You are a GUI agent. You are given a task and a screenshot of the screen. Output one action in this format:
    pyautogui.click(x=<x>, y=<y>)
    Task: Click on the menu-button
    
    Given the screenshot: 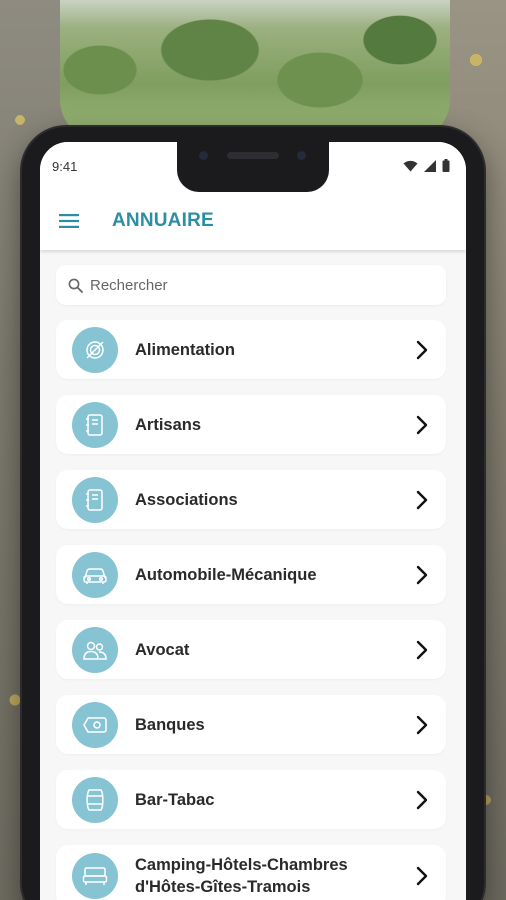 What is the action you would take?
    pyautogui.click(x=69, y=221)
    